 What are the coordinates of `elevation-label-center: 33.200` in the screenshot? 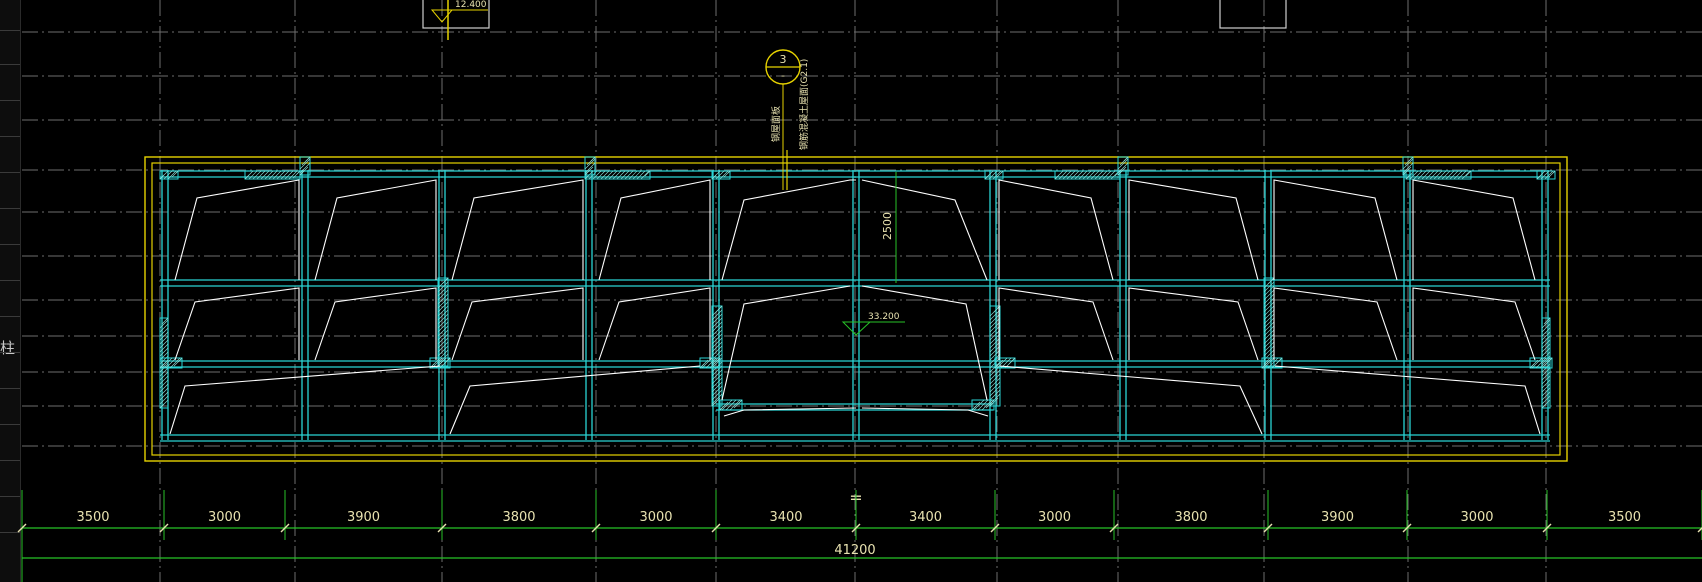 It's located at (884, 317).